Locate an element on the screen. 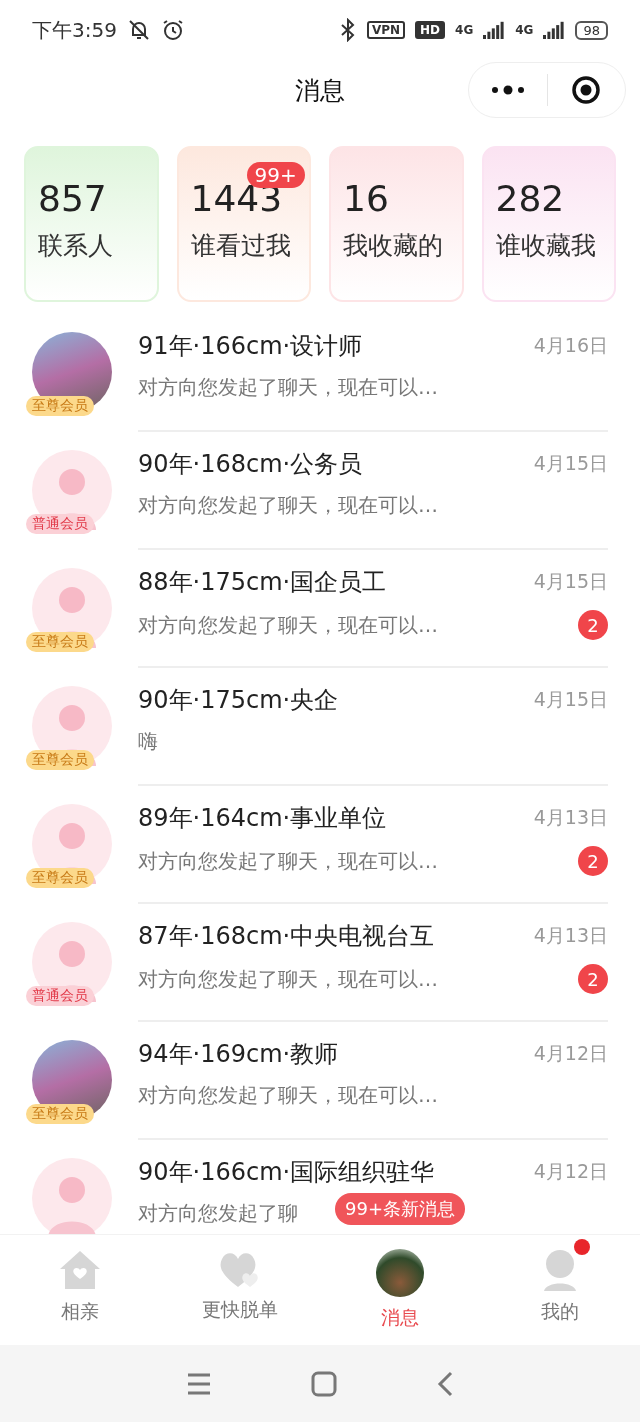 The width and height of the screenshot is (640, 1422). tab-item: 相亲 is located at coordinates (80, 1290).